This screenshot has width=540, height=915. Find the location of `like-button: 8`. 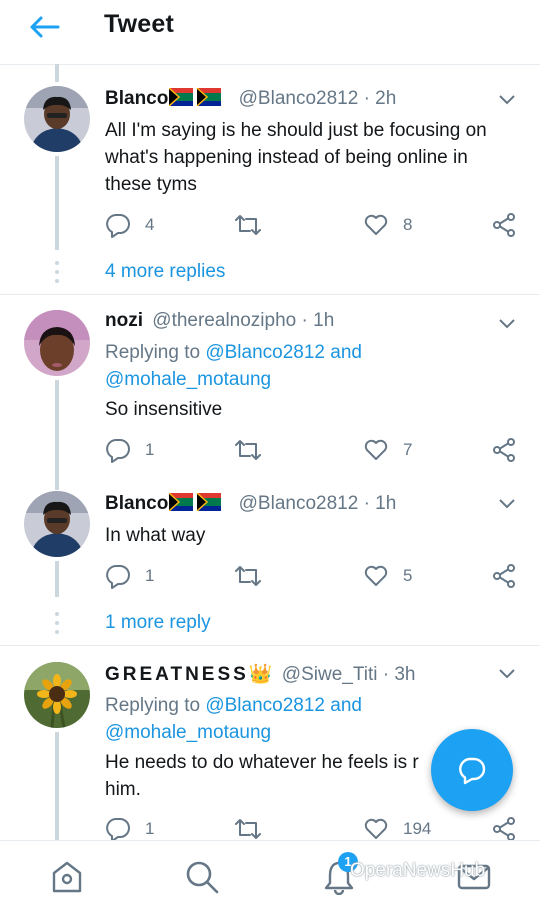

like-button: 8 is located at coordinates (387, 225).